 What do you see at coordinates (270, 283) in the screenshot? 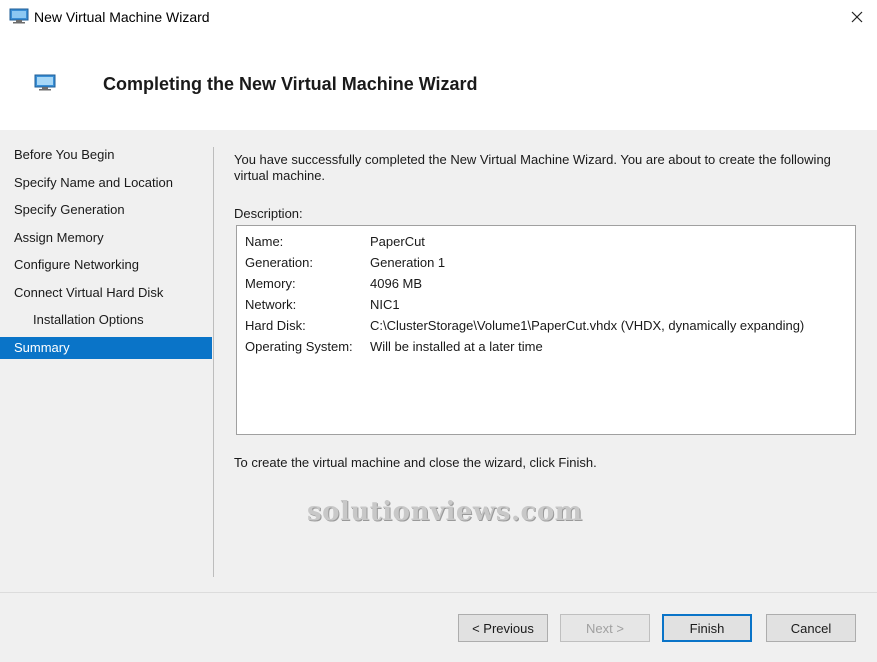
I see `description-key: Memory:` at bounding box center [270, 283].